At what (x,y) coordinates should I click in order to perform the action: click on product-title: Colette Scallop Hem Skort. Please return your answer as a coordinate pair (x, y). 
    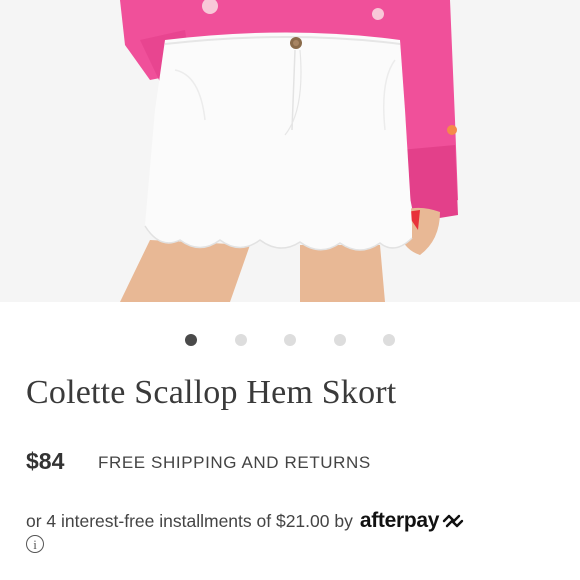
    Looking at the image, I should click on (211, 392).